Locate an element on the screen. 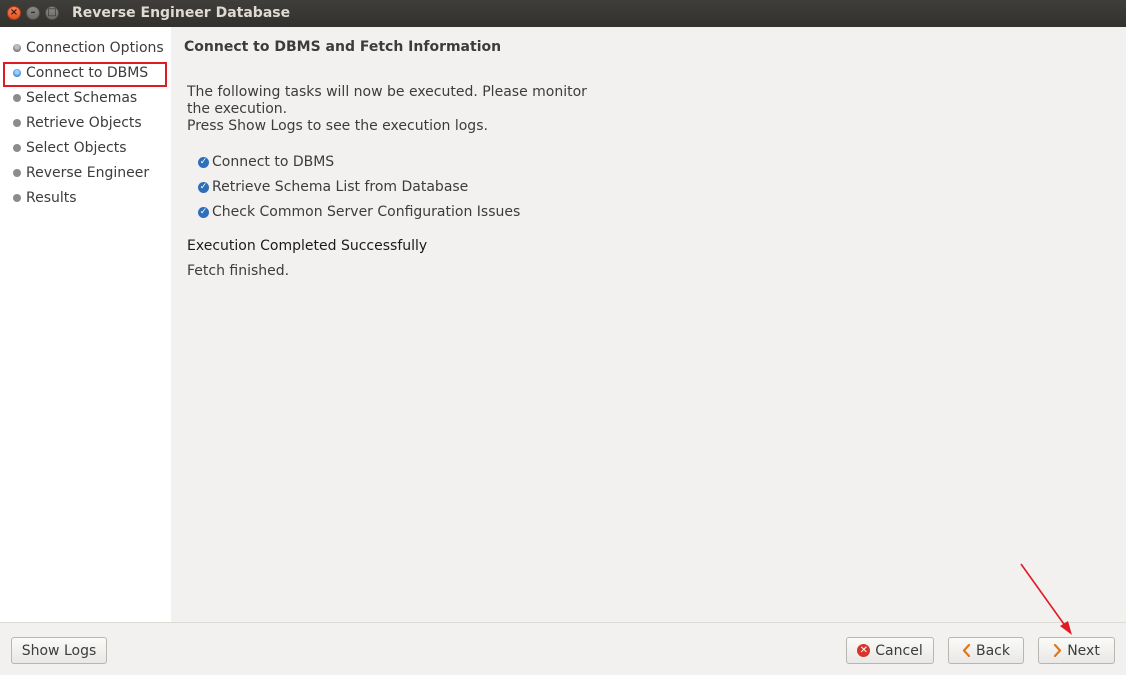 This screenshot has width=1126, height=675. description-line: the execution. is located at coordinates (237, 109).